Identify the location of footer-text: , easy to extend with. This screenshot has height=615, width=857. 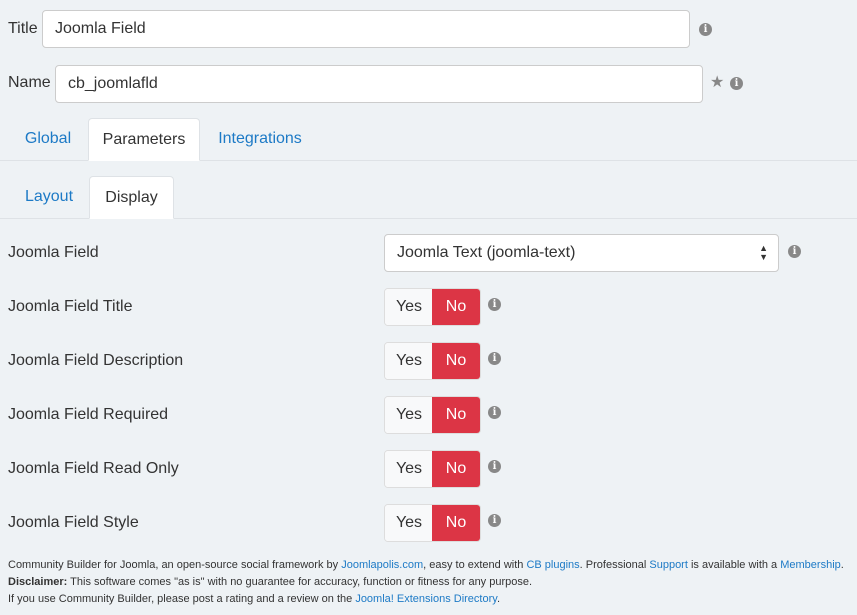
(475, 565).